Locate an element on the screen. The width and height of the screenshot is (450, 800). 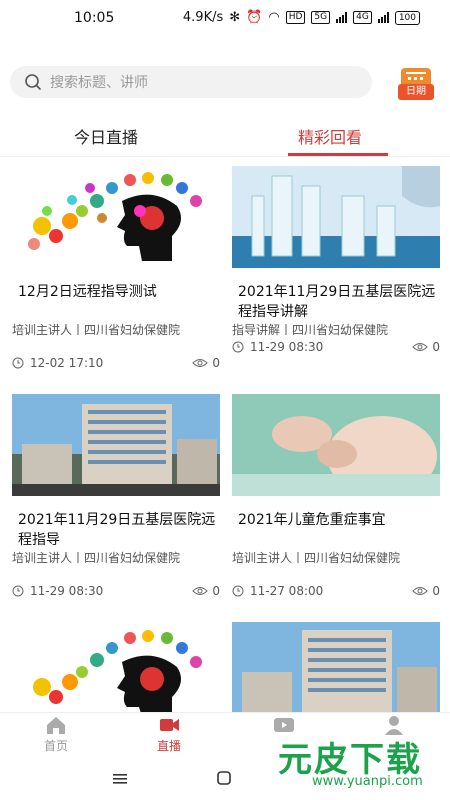
video-camera-icon is located at coordinates (169, 725).